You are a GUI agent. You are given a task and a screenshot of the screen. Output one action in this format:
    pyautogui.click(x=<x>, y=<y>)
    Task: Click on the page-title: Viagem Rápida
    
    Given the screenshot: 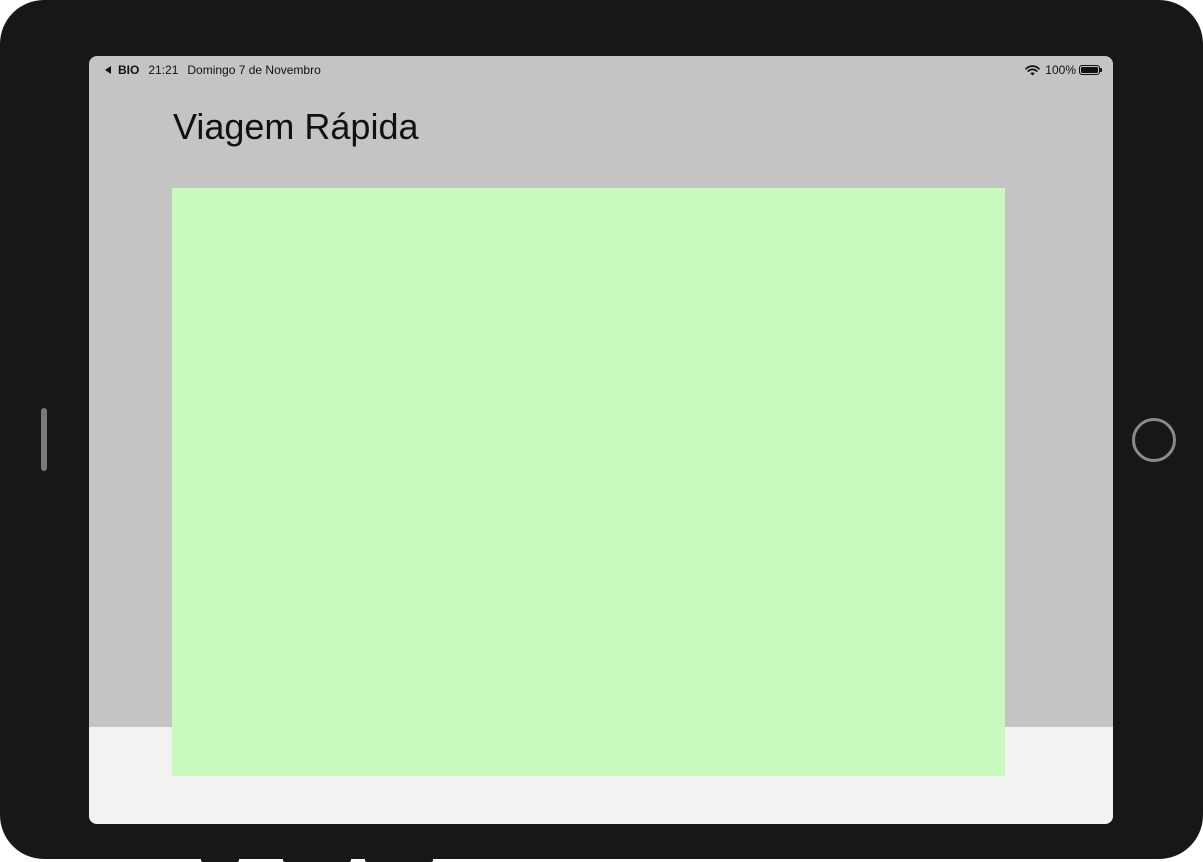 What is the action you would take?
    pyautogui.click(x=296, y=126)
    